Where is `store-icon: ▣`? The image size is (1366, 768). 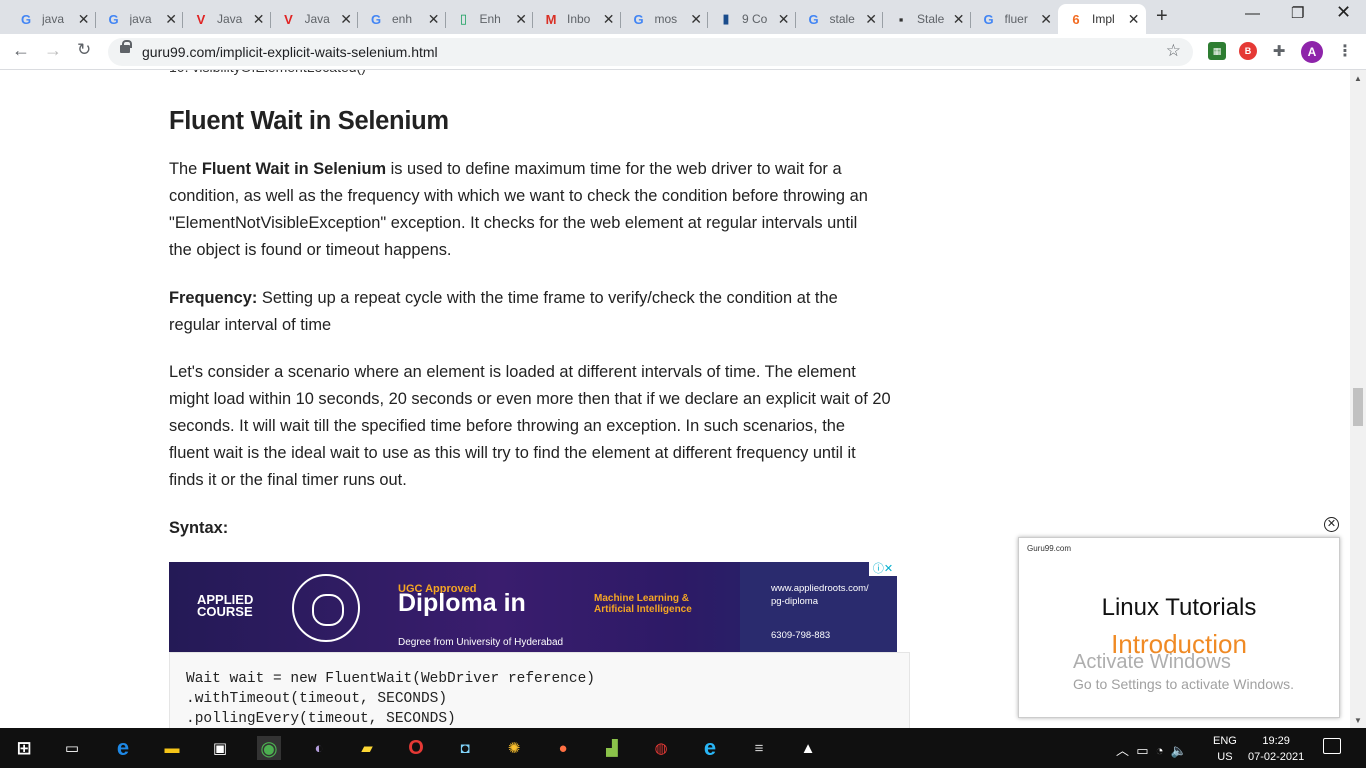
store-icon: ▣ is located at coordinates (220, 748).